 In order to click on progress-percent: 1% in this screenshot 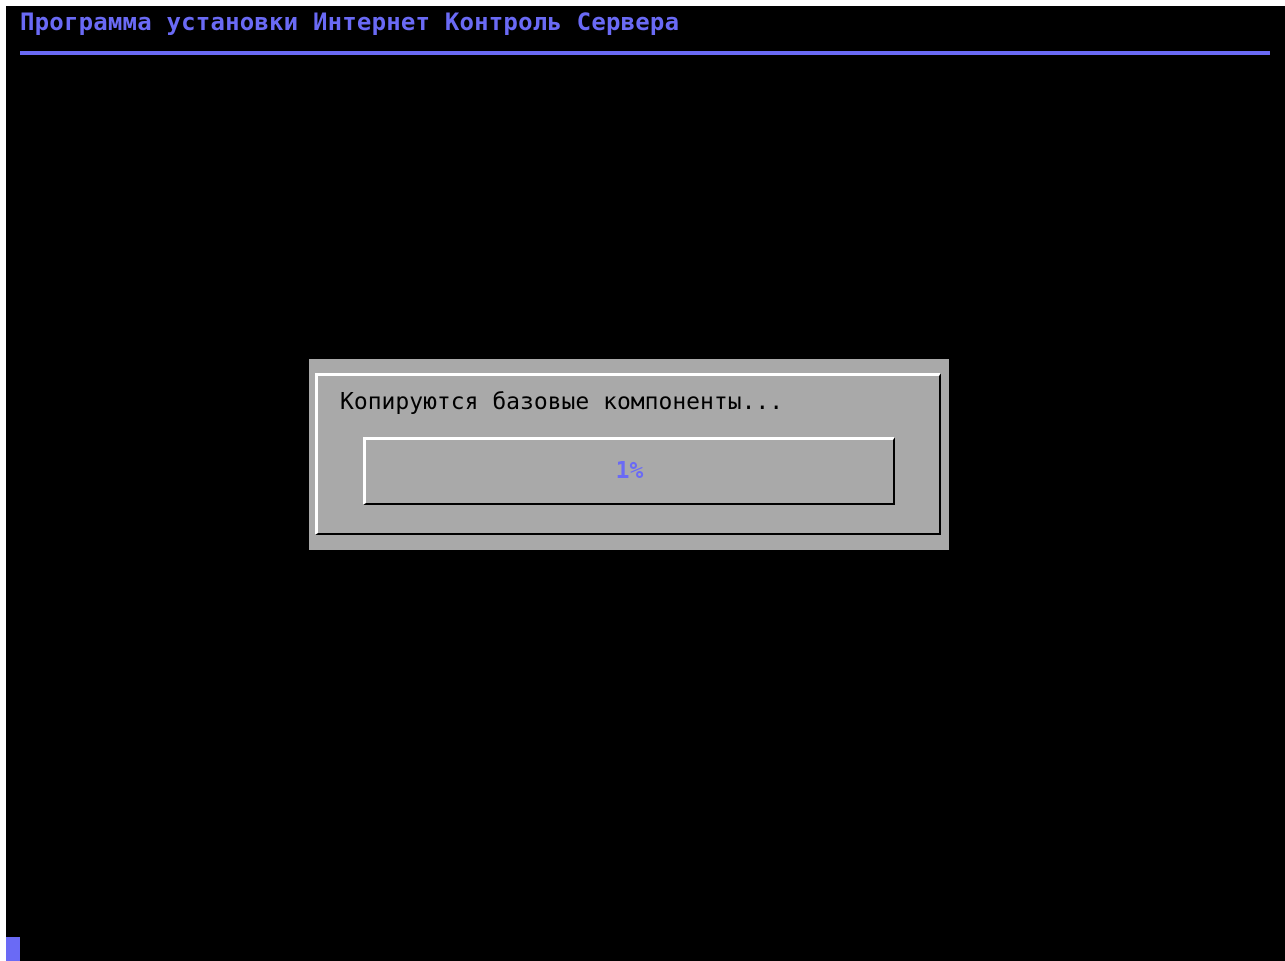, I will do `click(629, 471)`.